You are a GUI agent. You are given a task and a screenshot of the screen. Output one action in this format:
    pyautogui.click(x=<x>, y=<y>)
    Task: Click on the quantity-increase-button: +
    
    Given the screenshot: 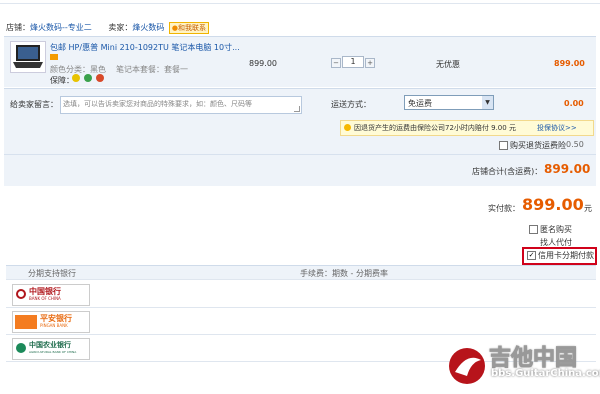 What is the action you would take?
    pyautogui.click(x=370, y=63)
    